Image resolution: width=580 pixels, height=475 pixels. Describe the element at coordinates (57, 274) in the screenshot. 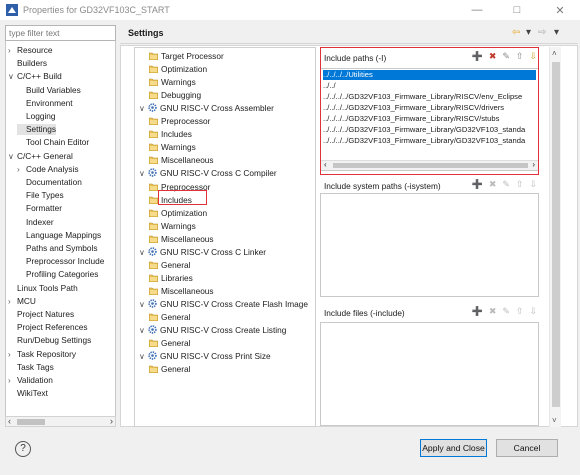

I see `nav-item-profiling-categories: Profiling Categories` at that location.